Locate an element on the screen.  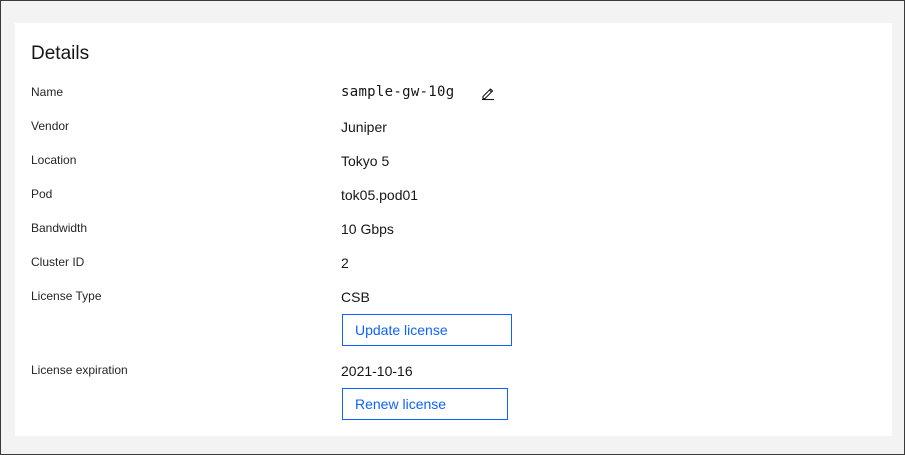
license-expiration-value: 2021-10-16 is located at coordinates (377, 371).